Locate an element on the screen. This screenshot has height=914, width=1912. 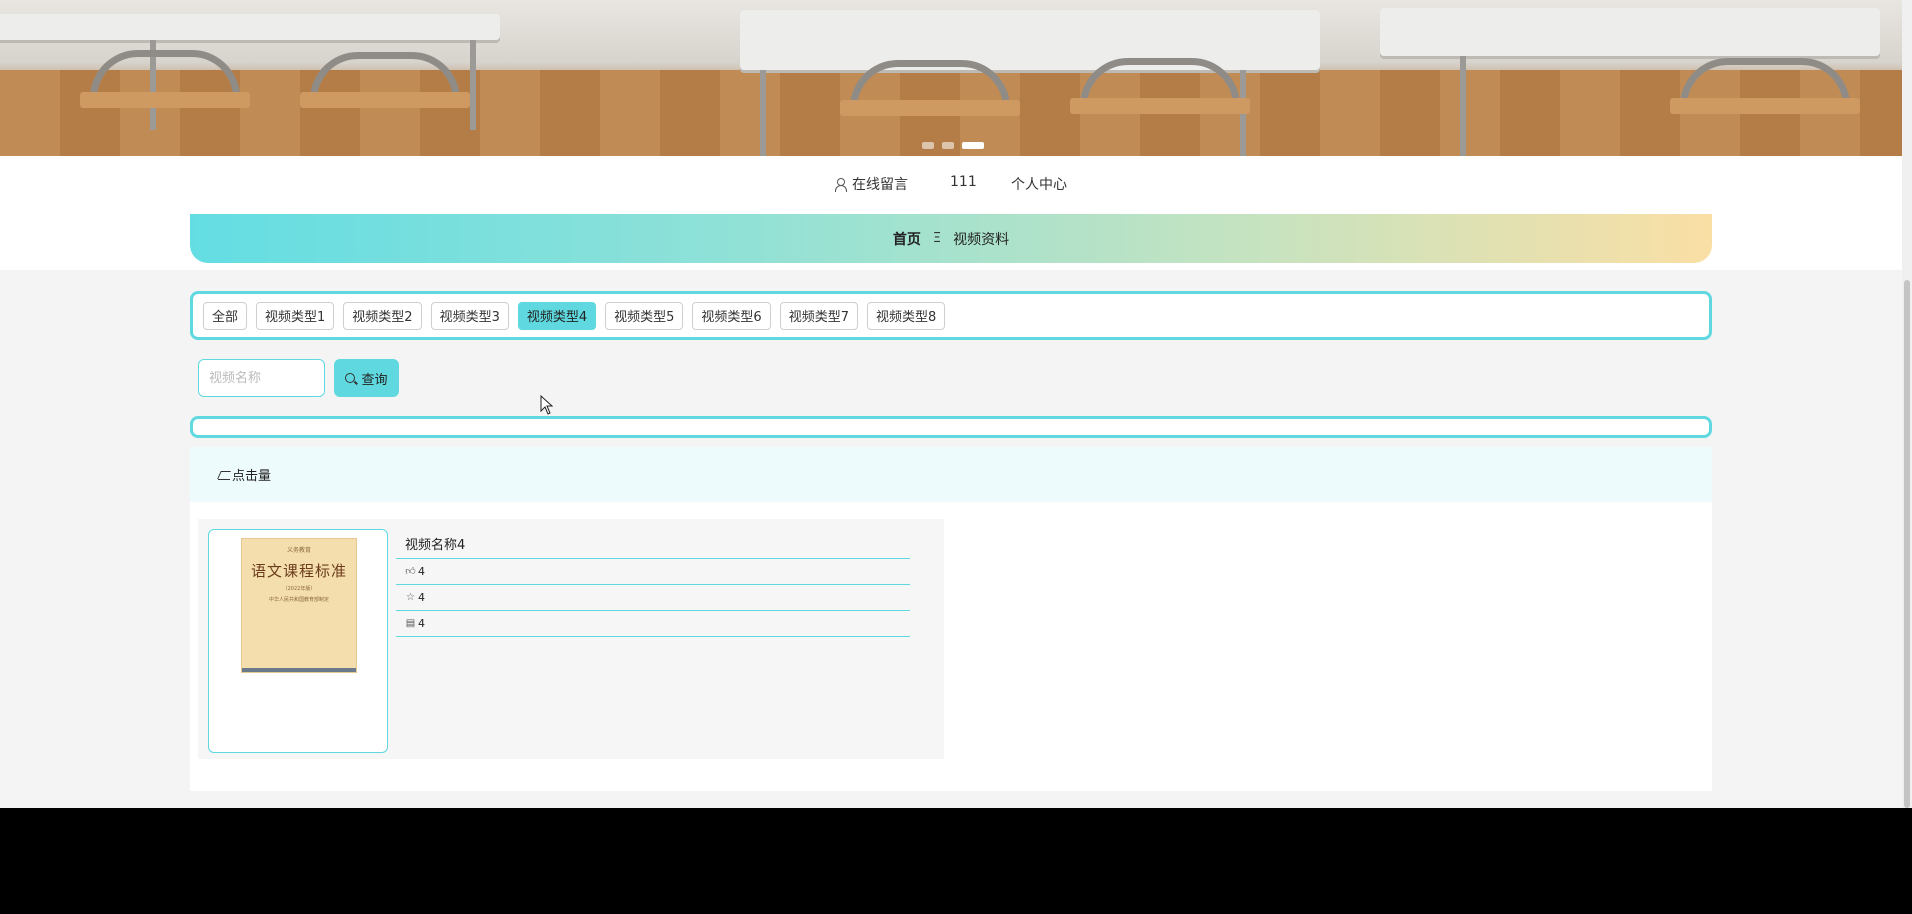
profile-link-label: 个人中心 is located at coordinates (1039, 185).